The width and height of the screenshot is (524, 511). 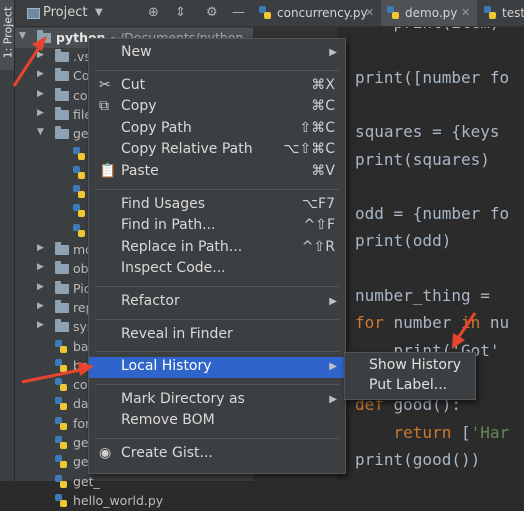 I want to click on code-line: print(squares), so click(x=422, y=159).